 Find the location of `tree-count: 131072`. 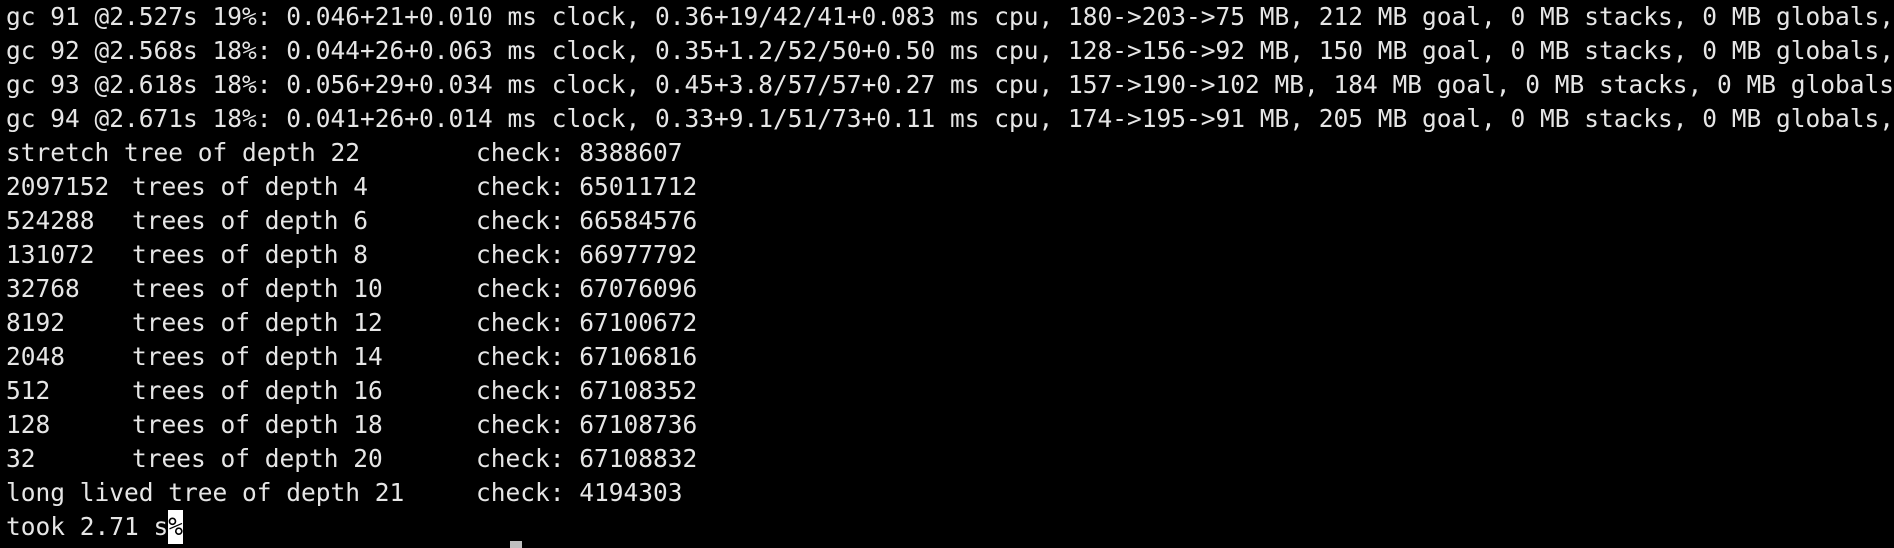

tree-count: 131072 is located at coordinates (50, 254).